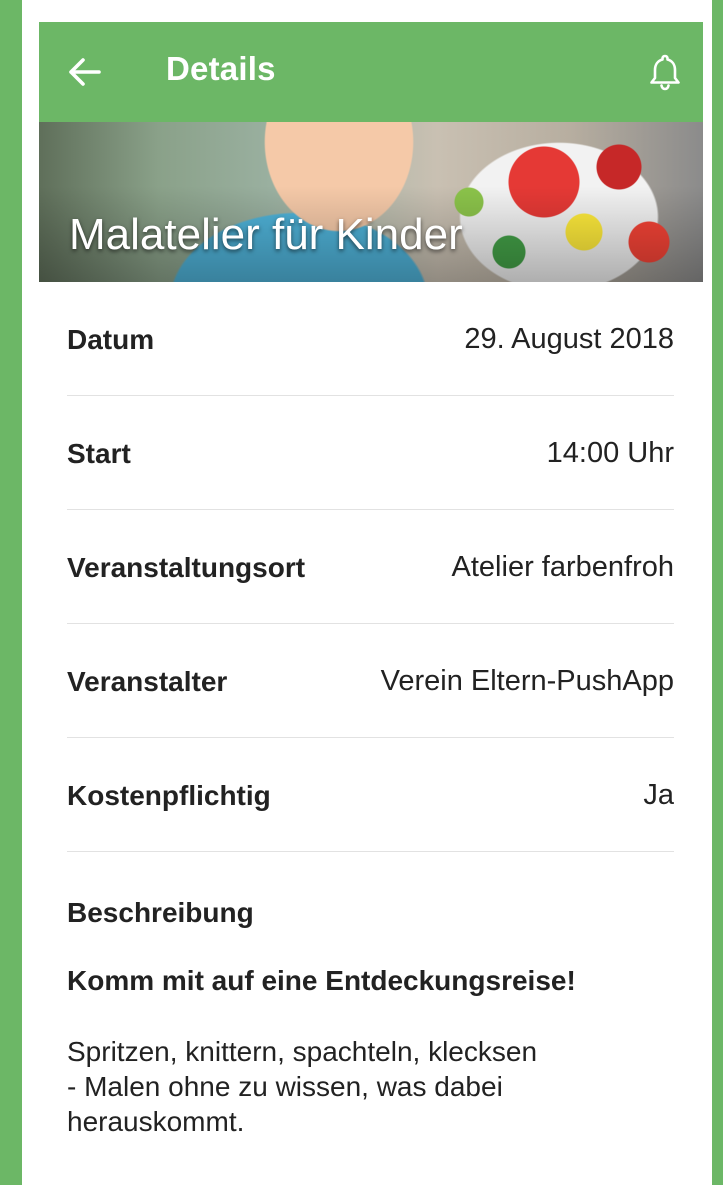 This screenshot has height=1185, width=723. I want to click on detail-row-start: Start 14:00 Uhr, so click(370, 453).